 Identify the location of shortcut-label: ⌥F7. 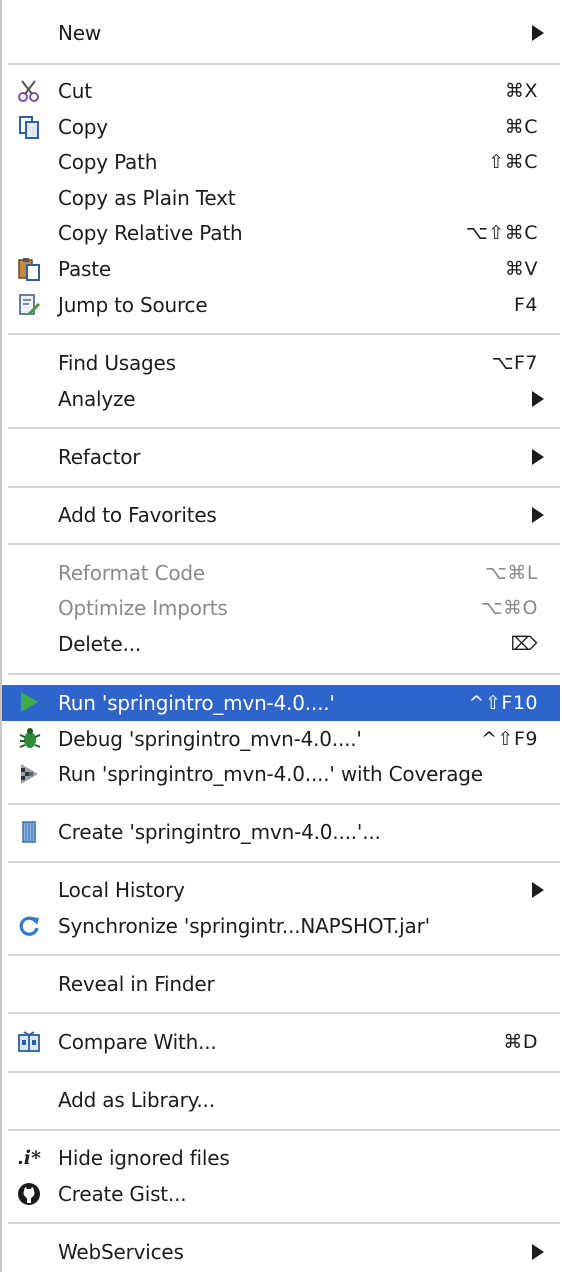
(514, 363).